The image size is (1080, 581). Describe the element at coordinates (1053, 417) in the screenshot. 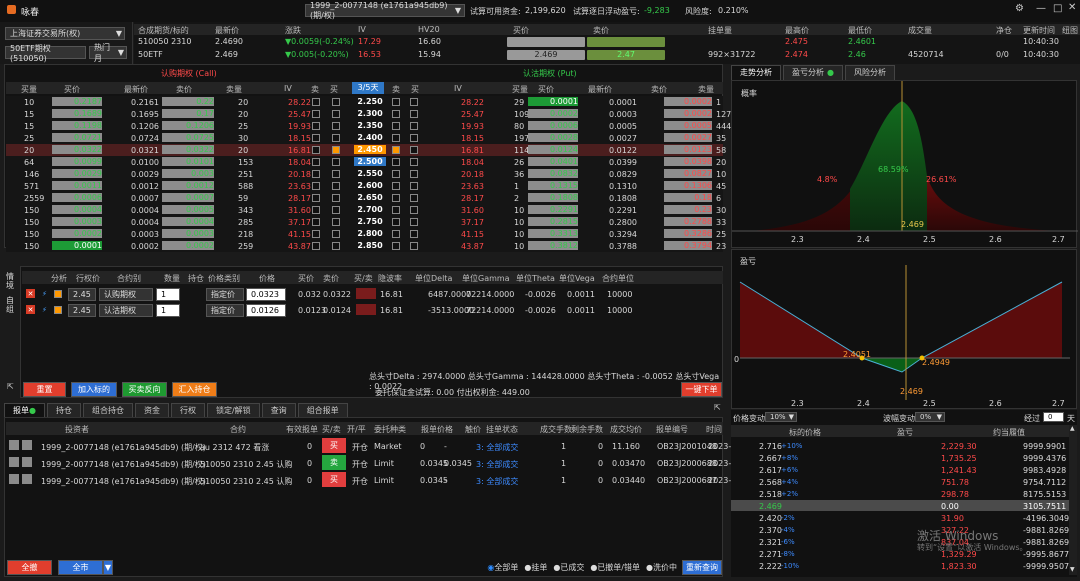

I see `days-input: 0` at that location.